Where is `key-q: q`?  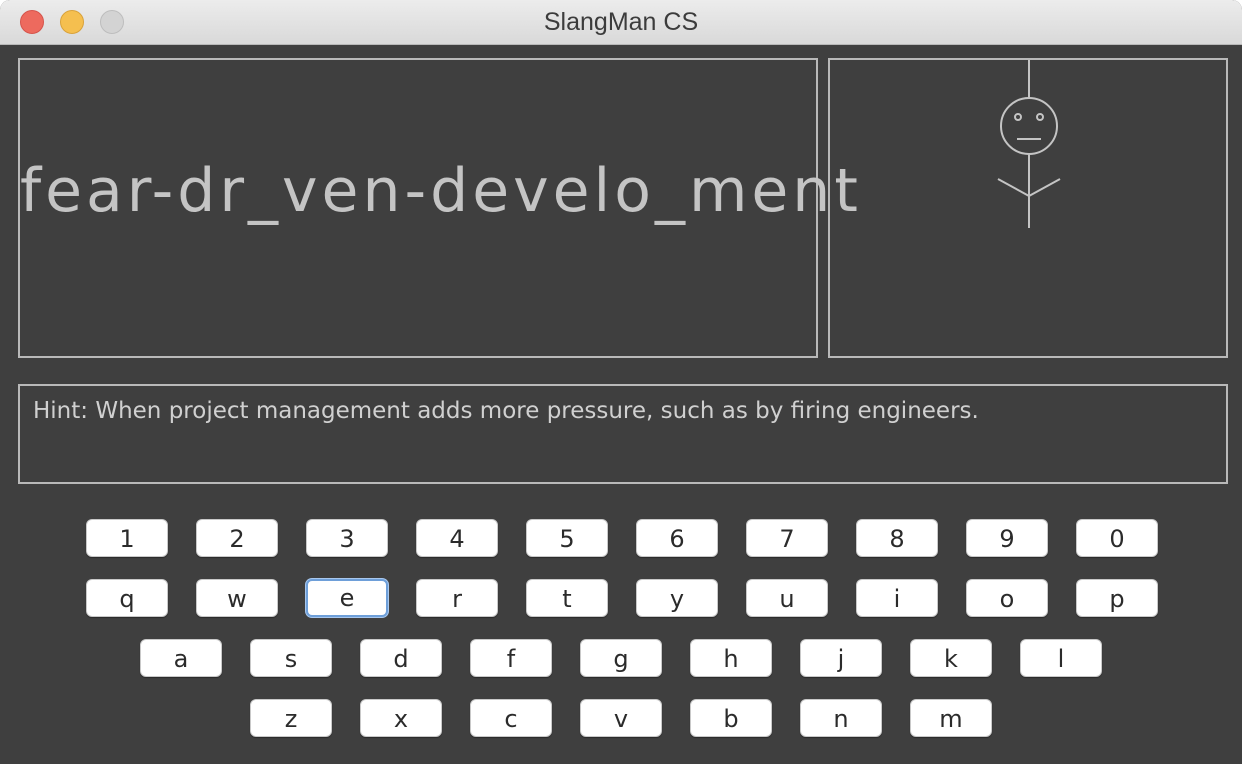 key-q: q is located at coordinates (127, 598).